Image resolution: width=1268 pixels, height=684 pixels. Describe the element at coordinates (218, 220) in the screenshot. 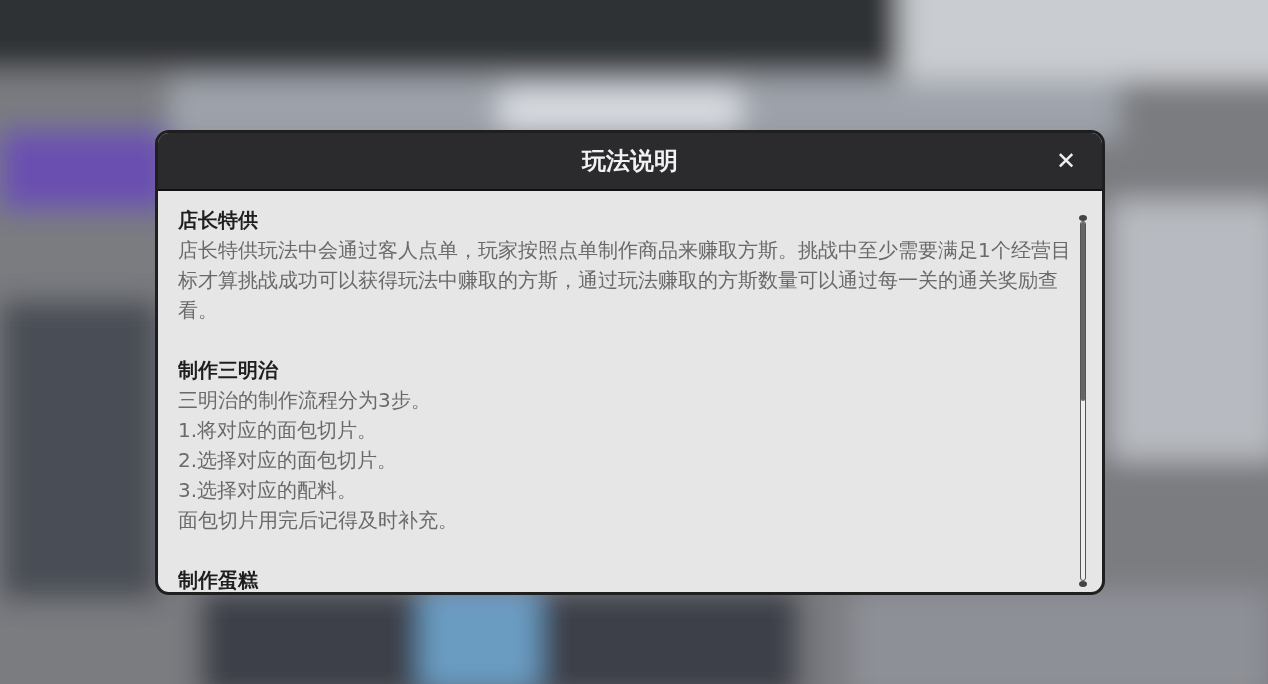

I see `section-heading: 店长特供` at that location.